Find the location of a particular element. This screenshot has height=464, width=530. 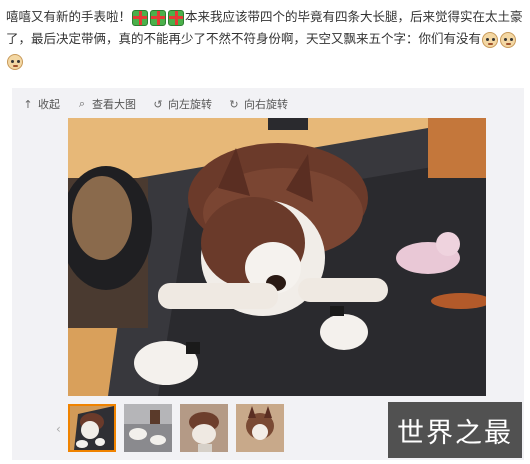

media-toolbar: ↑ 收起 ⌕ 查看大图 ↺ 向左旋转 ↻ 向右旋转 is located at coordinates (155, 104).